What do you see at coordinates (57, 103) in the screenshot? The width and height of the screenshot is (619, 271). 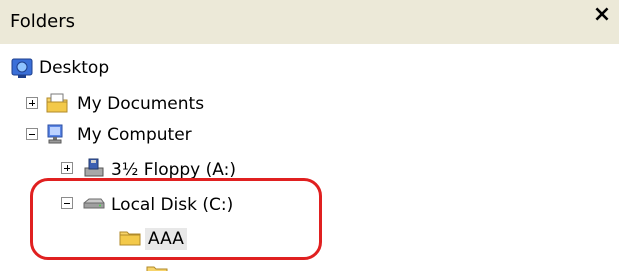 I see `my-documents-icon` at bounding box center [57, 103].